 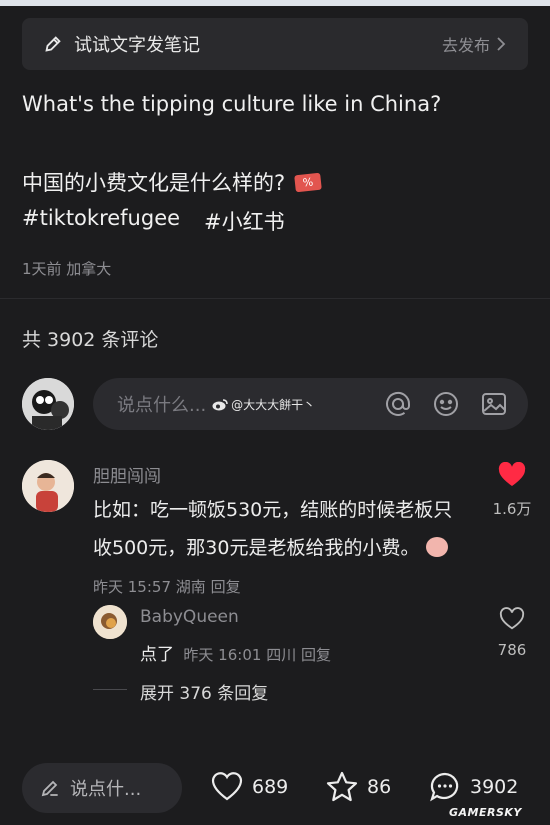 I want to click on post-text-cn-row: 中国的小费文化是什么样的? %, so click(x=172, y=182).